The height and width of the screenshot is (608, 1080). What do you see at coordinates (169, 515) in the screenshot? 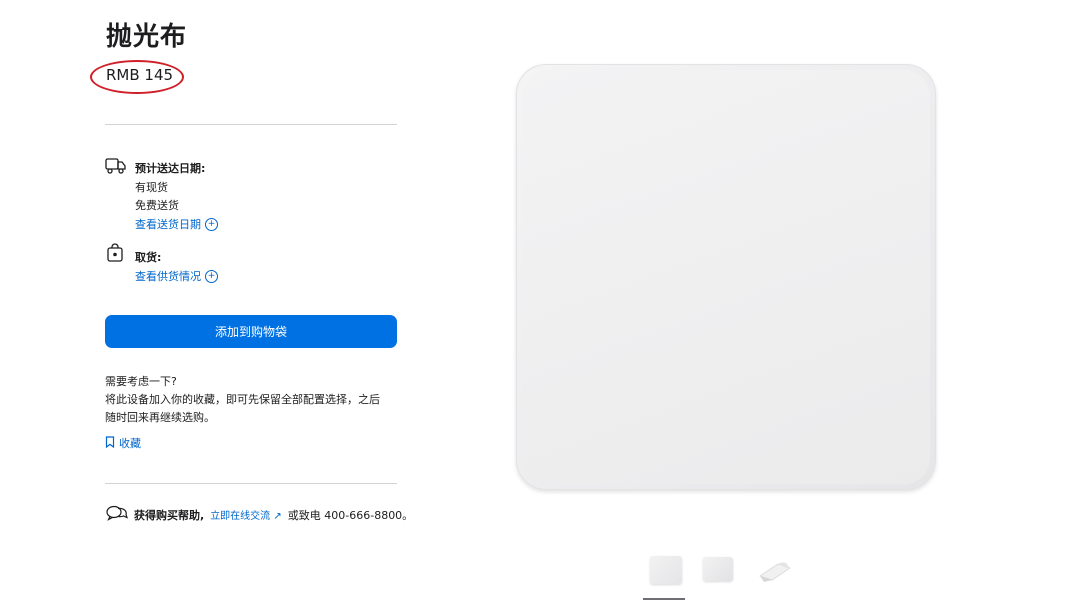
I see `help-label: 获得购买帮助,` at bounding box center [169, 515].